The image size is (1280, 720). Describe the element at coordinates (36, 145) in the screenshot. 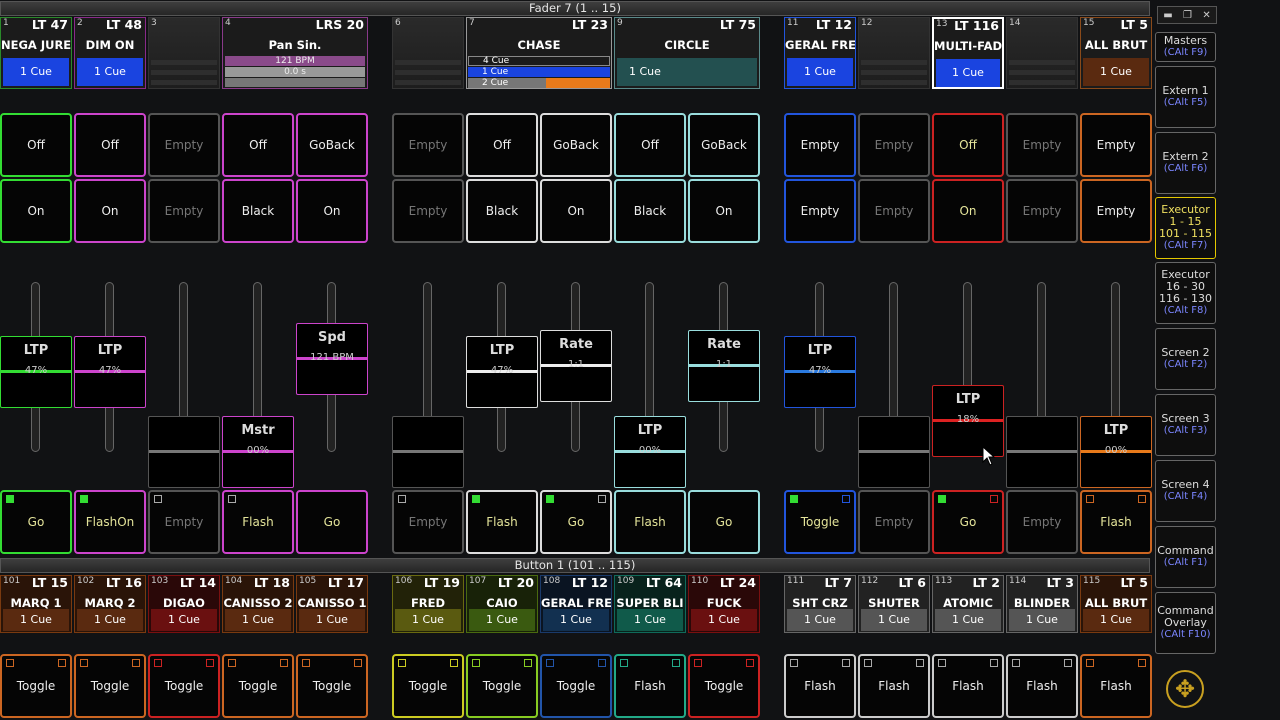

I see `exec-1-button-1: Off` at that location.